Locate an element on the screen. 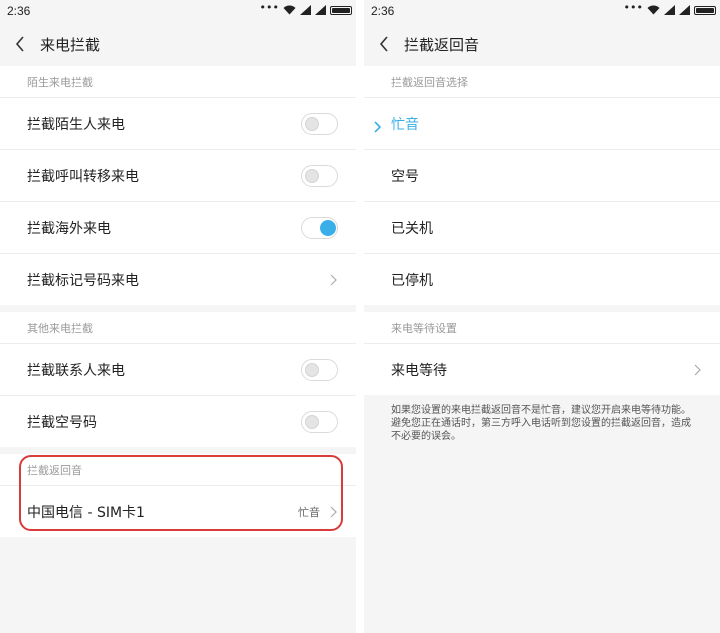 The height and width of the screenshot is (633, 720). row-call-waiting: 来电等待 is located at coordinates (542, 369).